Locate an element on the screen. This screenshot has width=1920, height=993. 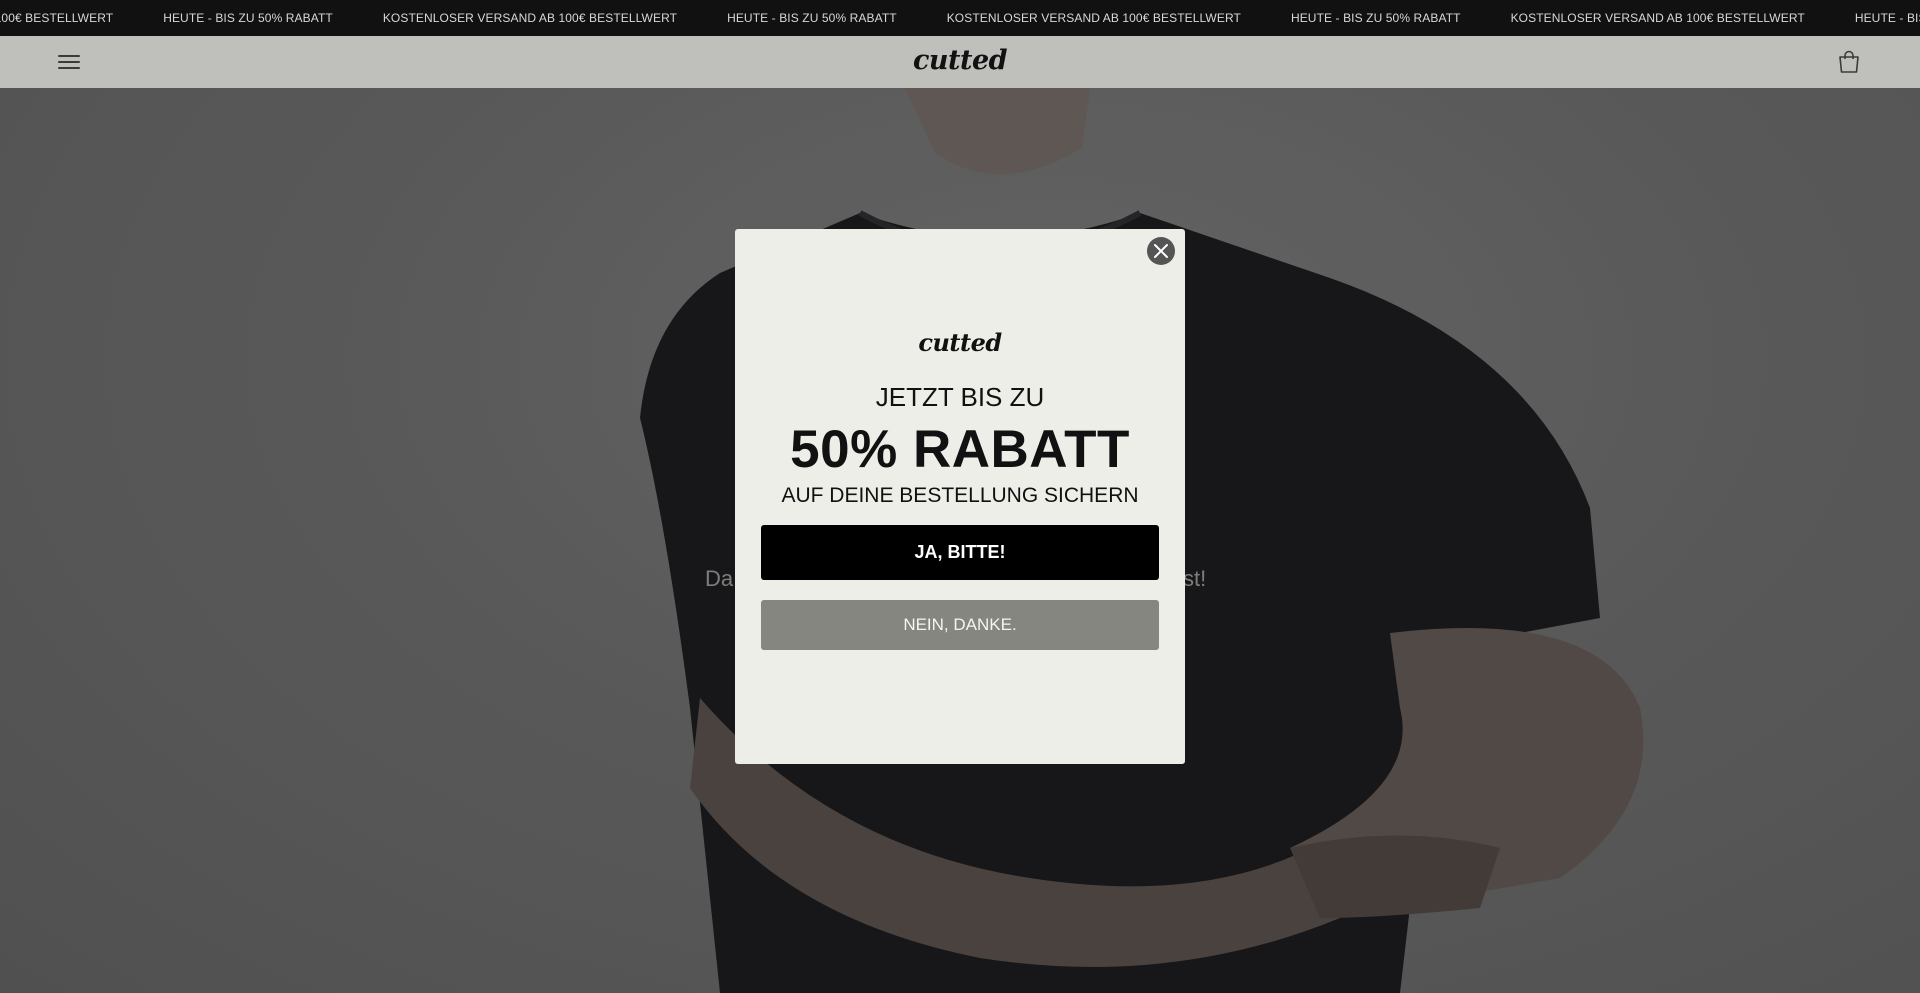
close-icon is located at coordinates (1161, 251).